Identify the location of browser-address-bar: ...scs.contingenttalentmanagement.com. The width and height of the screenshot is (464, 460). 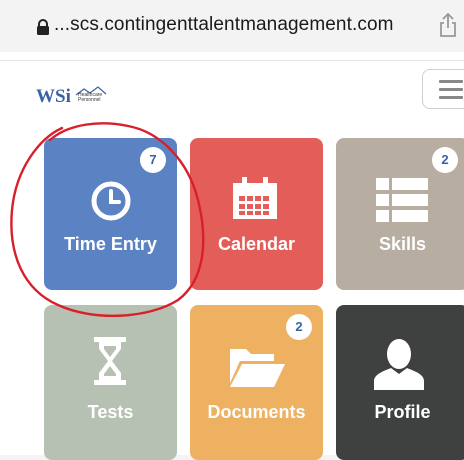
(232, 26).